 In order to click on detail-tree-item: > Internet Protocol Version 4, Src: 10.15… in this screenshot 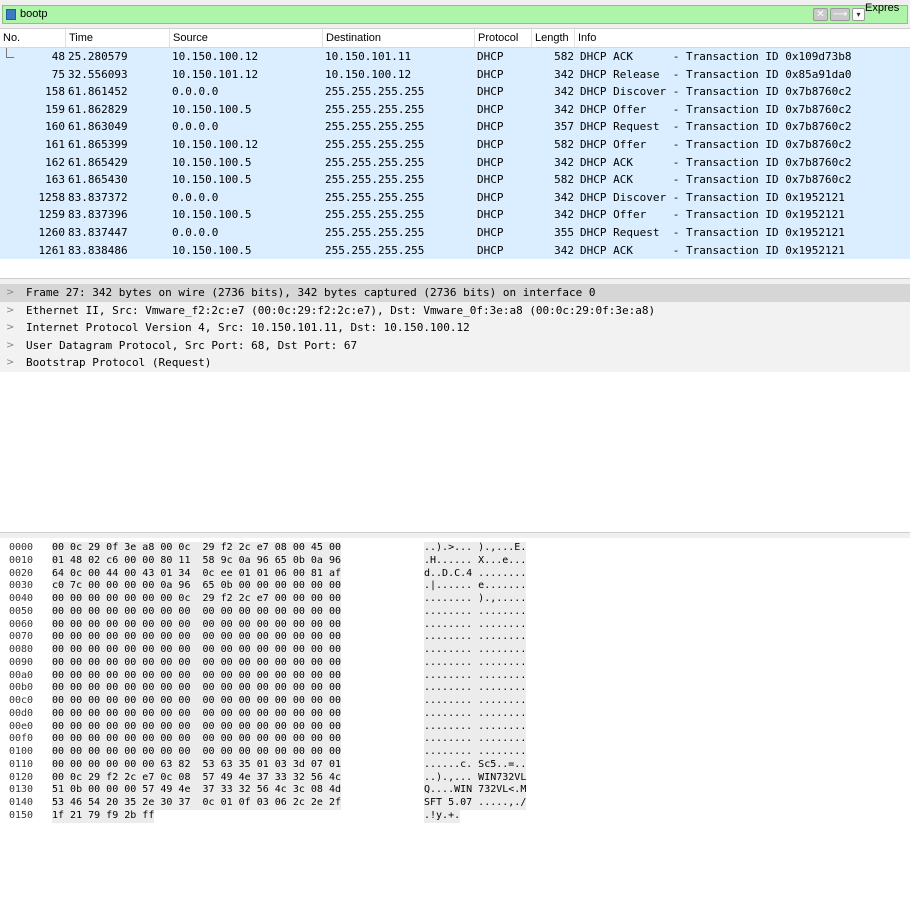, I will do `click(455, 328)`.